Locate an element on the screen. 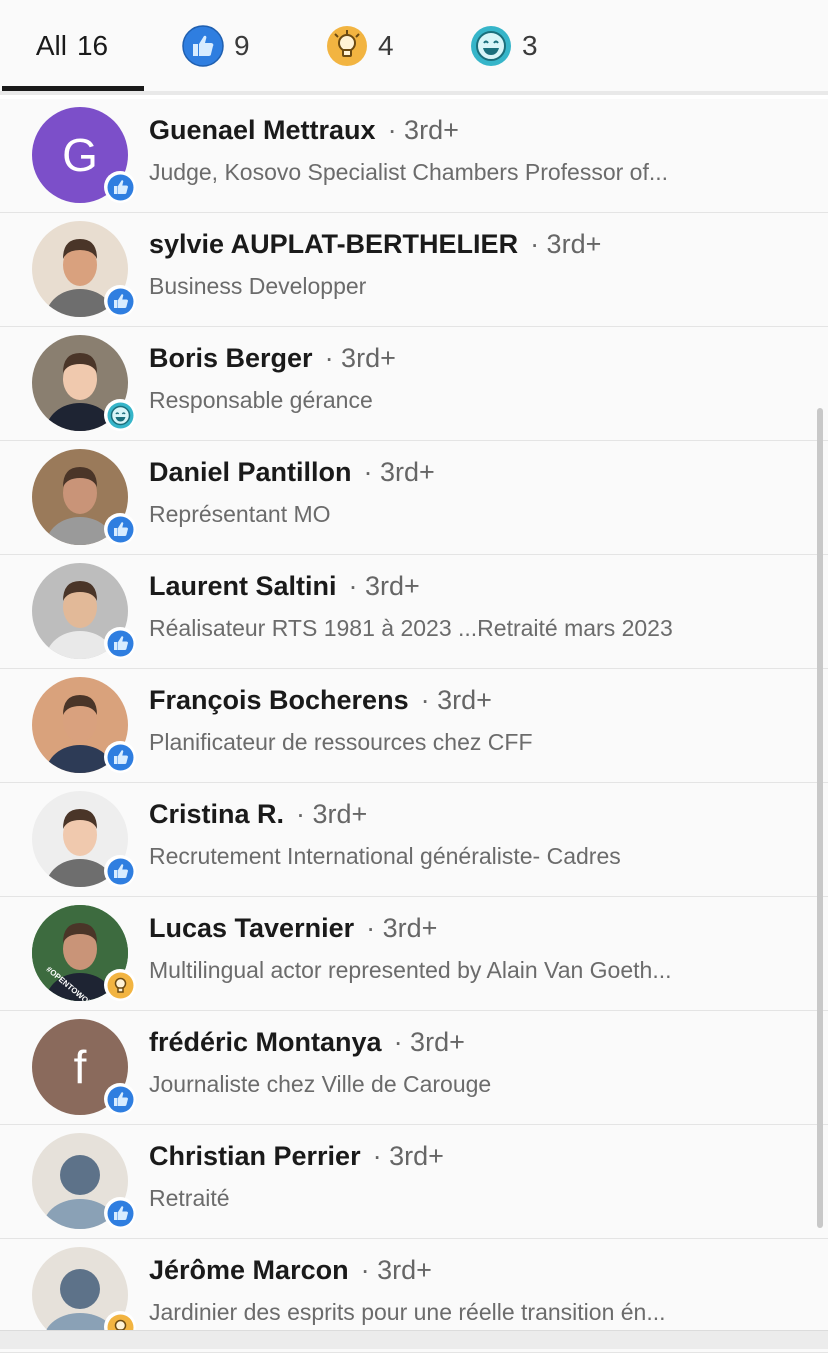 The width and height of the screenshot is (828, 1353). tab-like-count: 9 is located at coordinates (242, 45).